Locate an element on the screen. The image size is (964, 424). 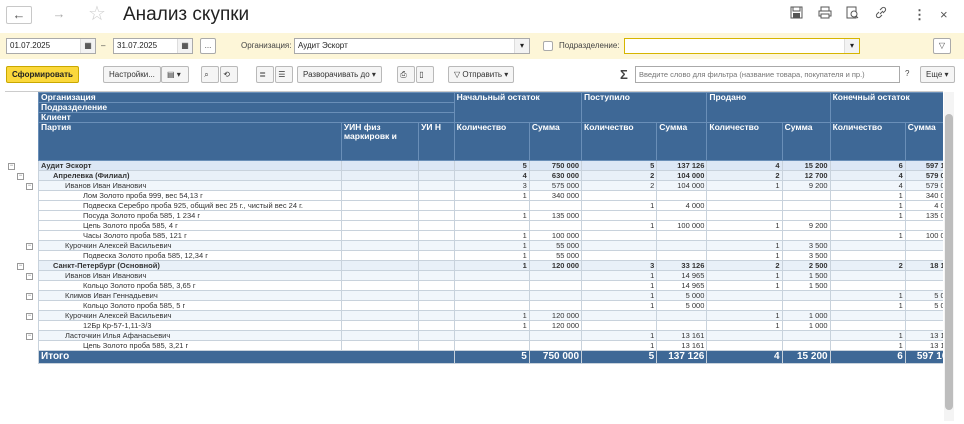
search-icon: ⌕ is located at coordinates (210, 74).